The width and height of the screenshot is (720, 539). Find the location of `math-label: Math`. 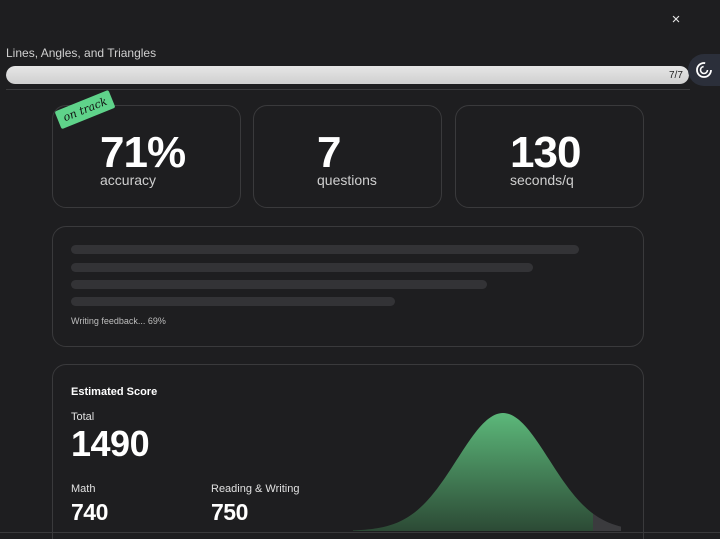

math-label: Math is located at coordinates (83, 489).